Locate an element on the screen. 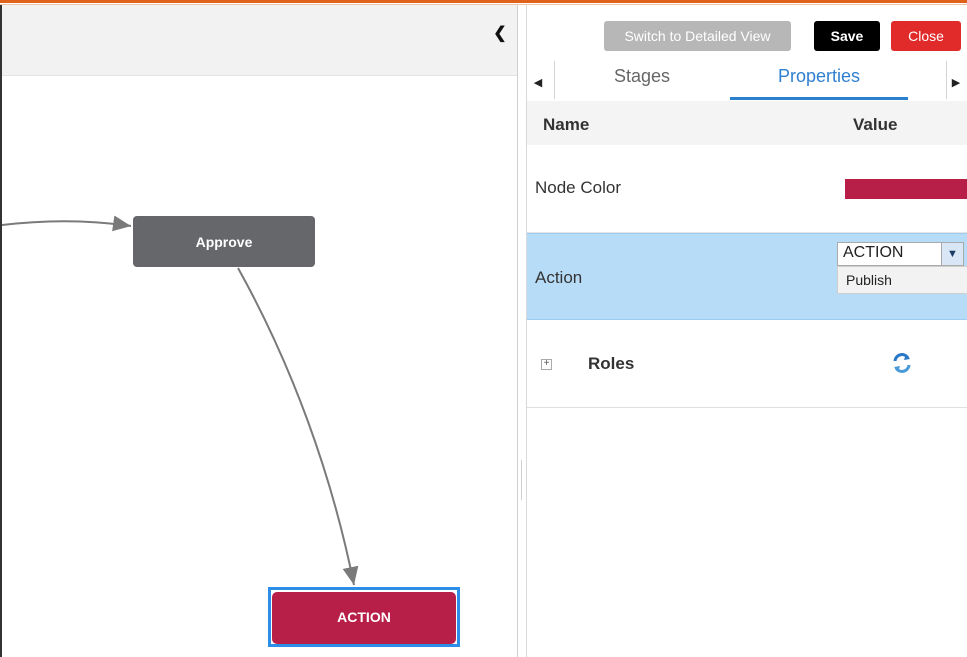 The image size is (967, 657). tab-scroll-left-icon: ◀ is located at coordinates (538, 83).